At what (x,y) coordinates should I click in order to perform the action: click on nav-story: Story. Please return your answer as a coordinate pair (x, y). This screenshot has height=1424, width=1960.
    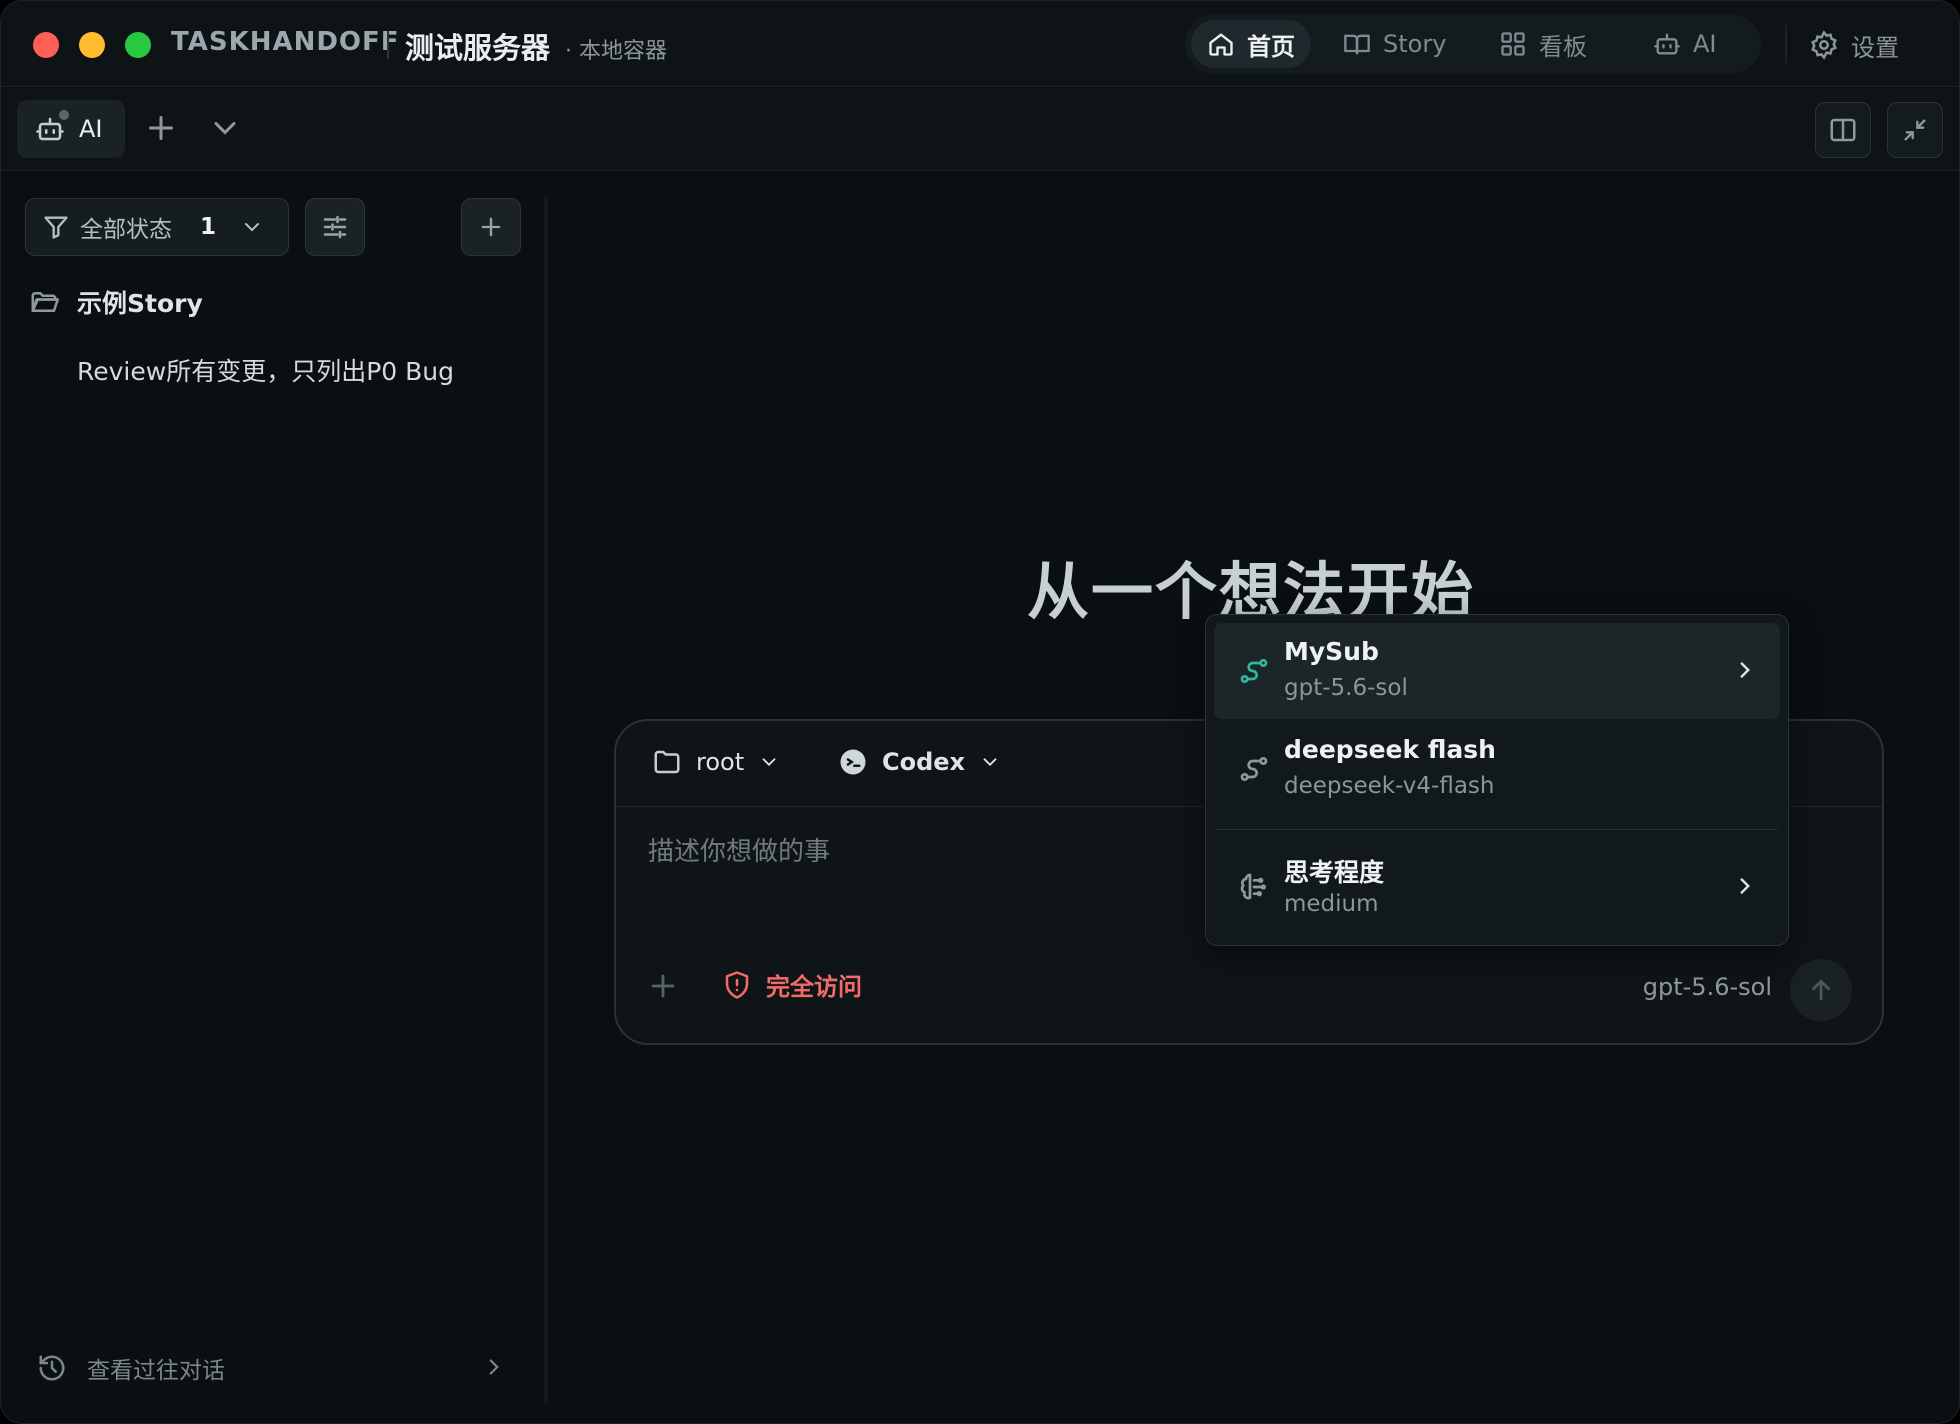
    Looking at the image, I should click on (1394, 44).